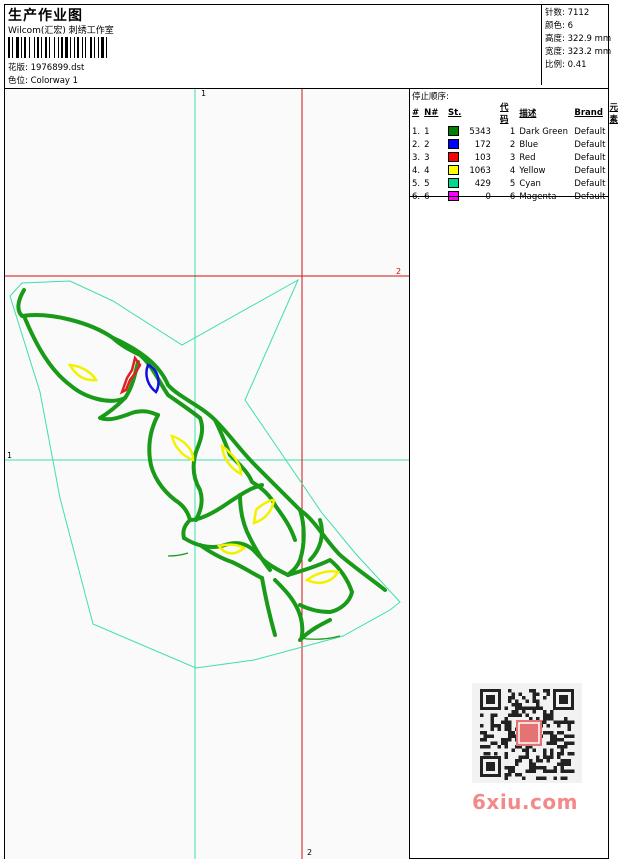 The width and height of the screenshot is (620, 863). What do you see at coordinates (512, 183) in the screenshot?
I see `cell-code: 5` at bounding box center [512, 183].